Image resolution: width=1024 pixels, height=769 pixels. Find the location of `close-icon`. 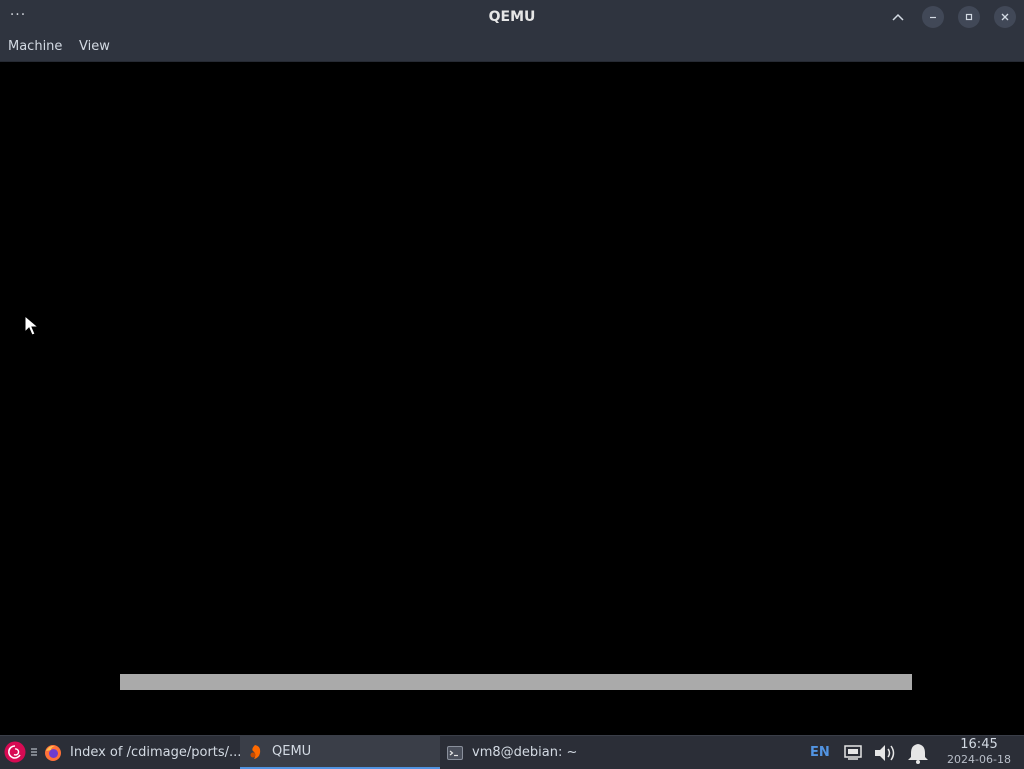

close-icon is located at coordinates (1005, 17).